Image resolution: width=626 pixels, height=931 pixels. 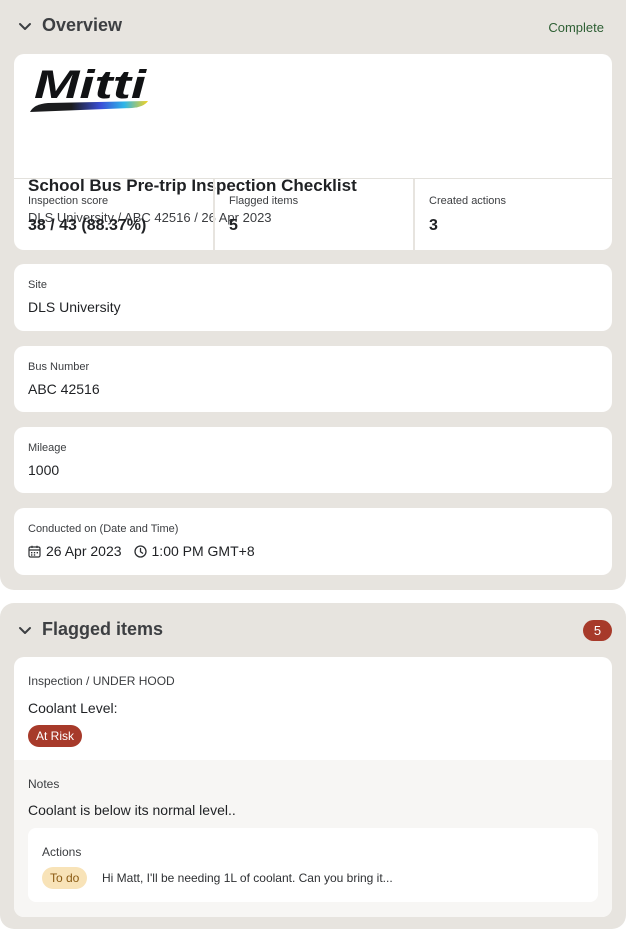 What do you see at coordinates (37, 285) in the screenshot?
I see `field-label: Site` at bounding box center [37, 285].